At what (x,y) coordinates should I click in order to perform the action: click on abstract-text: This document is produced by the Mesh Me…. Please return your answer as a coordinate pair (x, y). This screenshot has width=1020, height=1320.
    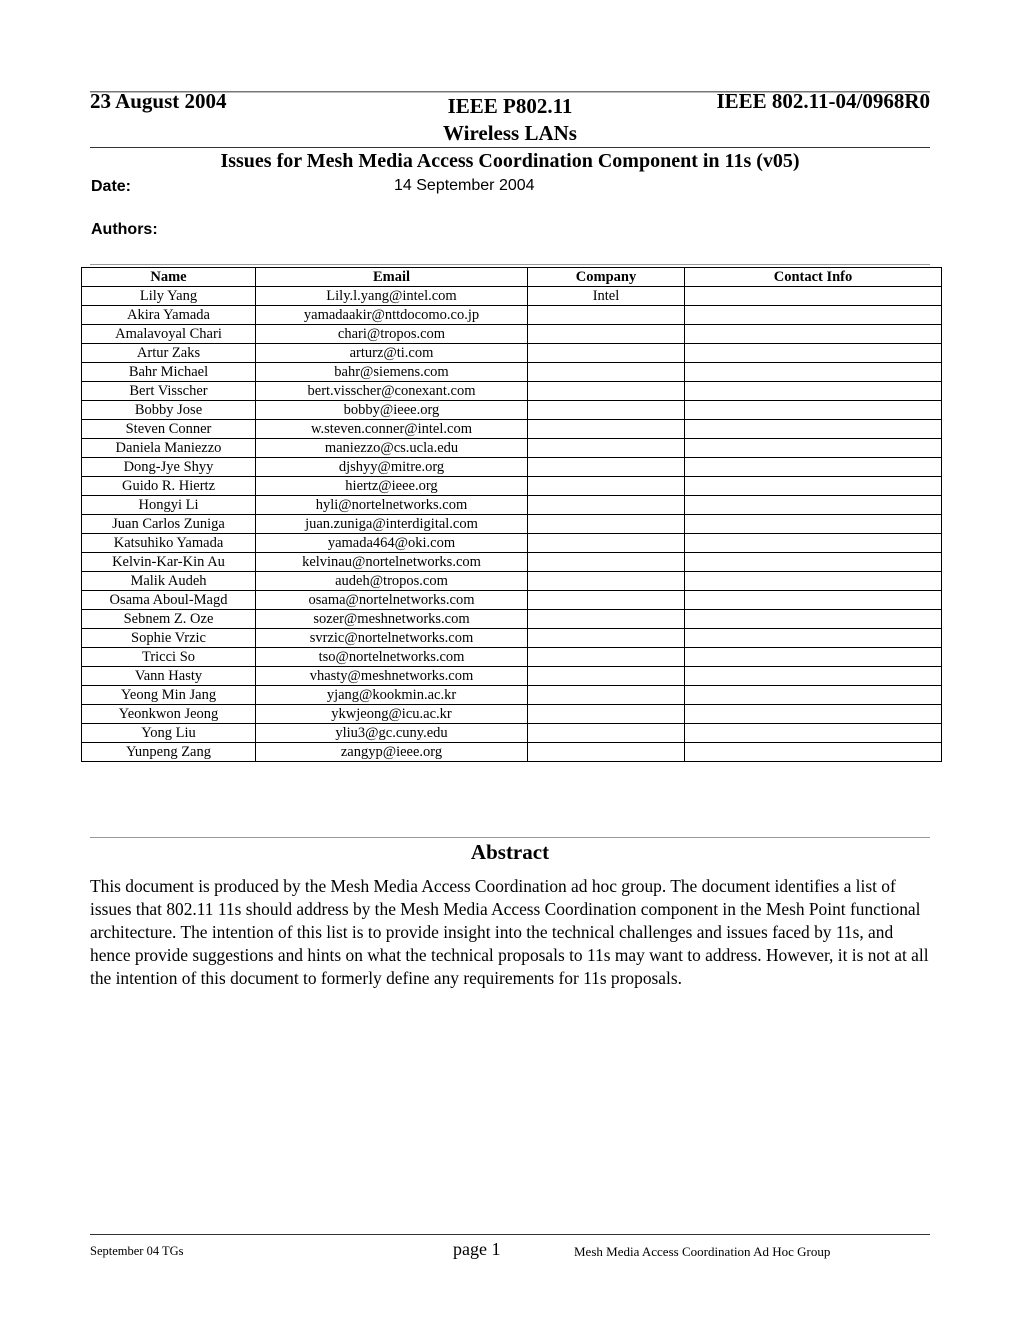
    Looking at the image, I should click on (509, 932).